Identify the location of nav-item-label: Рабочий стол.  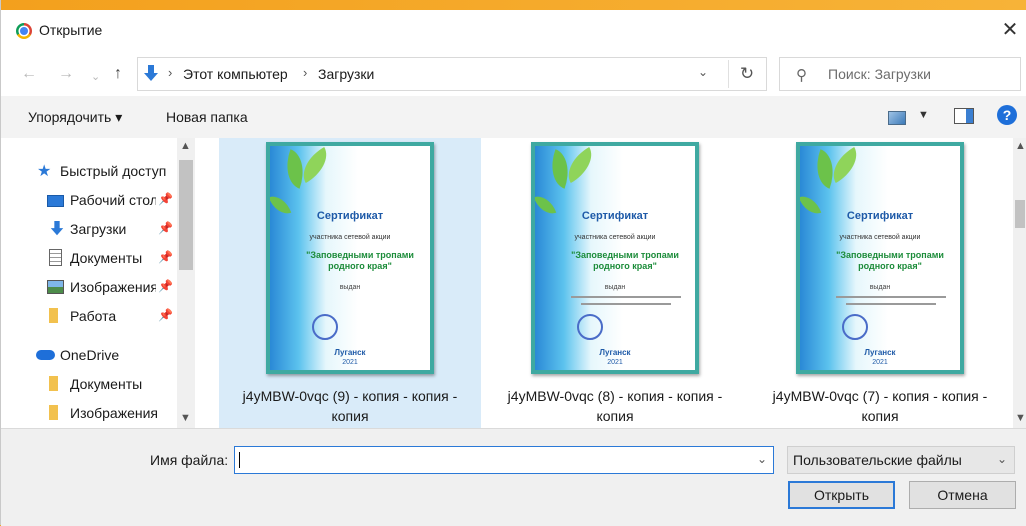
(113, 200).